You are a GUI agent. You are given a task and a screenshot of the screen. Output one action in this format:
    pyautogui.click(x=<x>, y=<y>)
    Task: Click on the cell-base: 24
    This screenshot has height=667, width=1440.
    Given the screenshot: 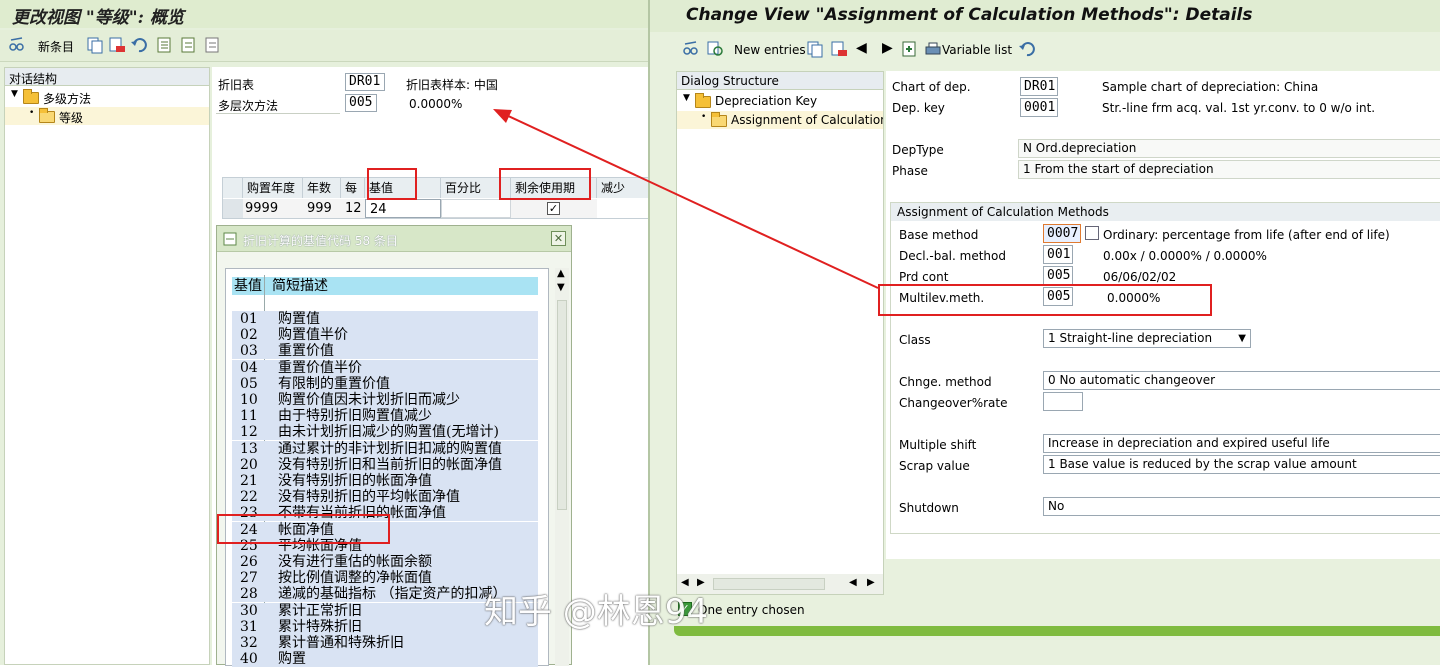 What is the action you would take?
    pyautogui.click(x=403, y=208)
    